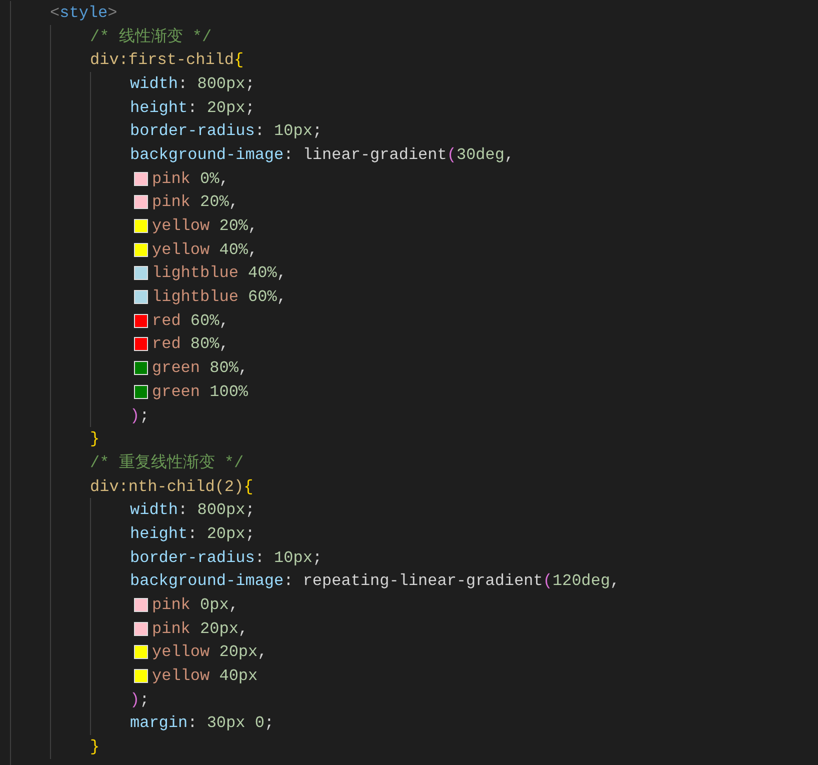 This screenshot has height=765, width=818. I want to click on code-text: pink 0px,, so click(195, 605).